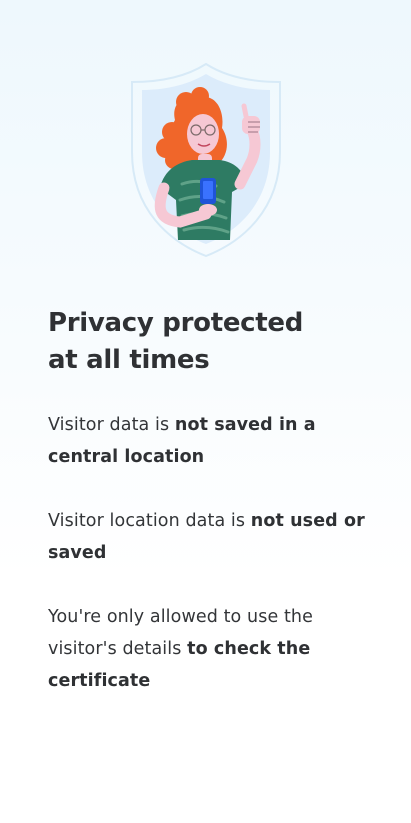  I want to click on page-title-line2: at all times, so click(129, 360).